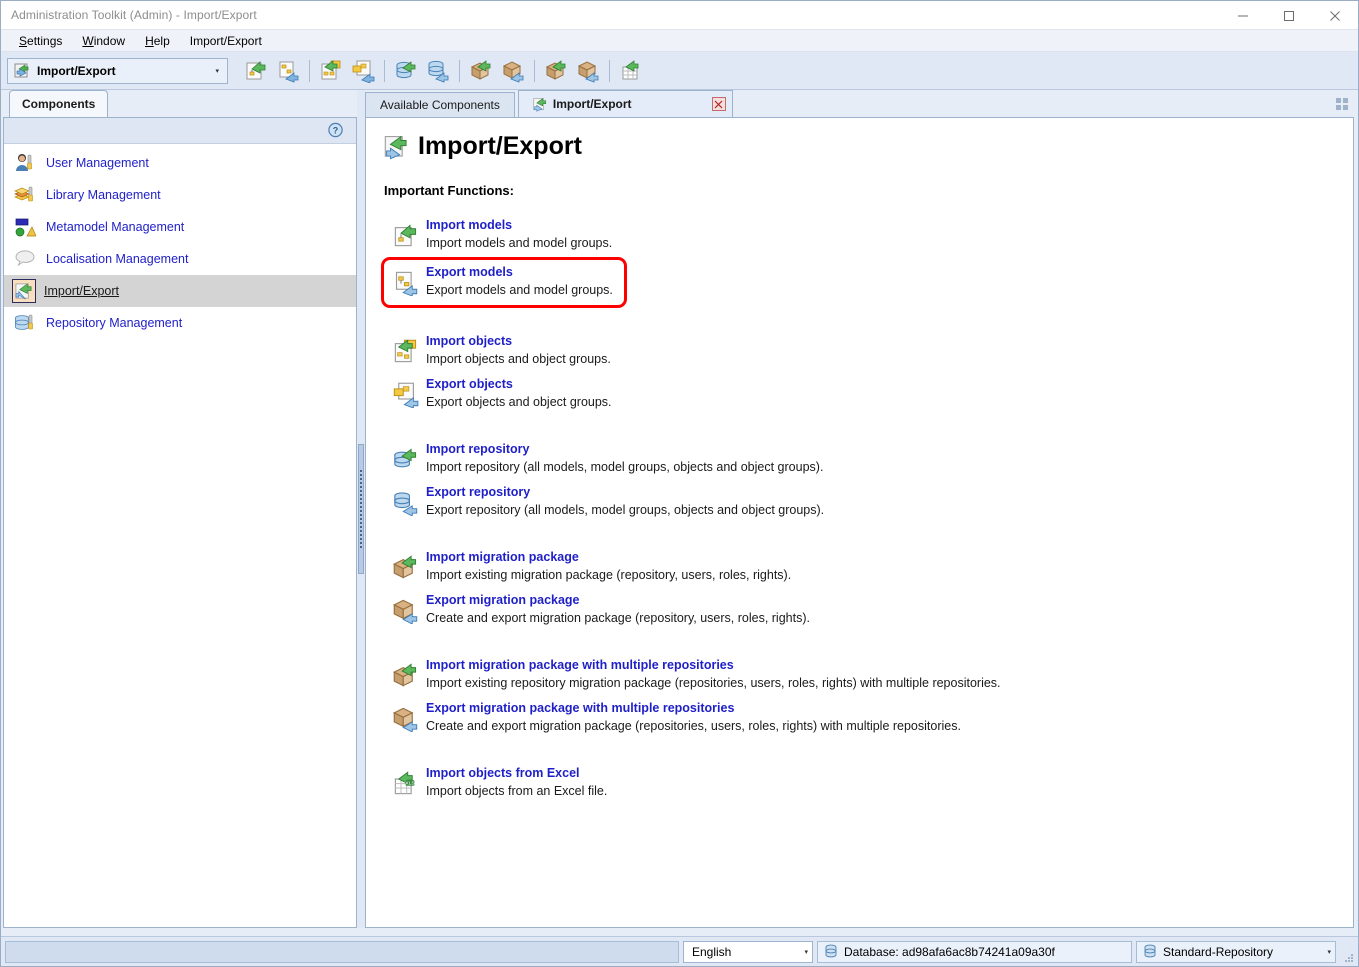 The height and width of the screenshot is (967, 1359). Describe the element at coordinates (117, 70) in the screenshot. I see `component-selector-combo: Import/Export ▾` at that location.